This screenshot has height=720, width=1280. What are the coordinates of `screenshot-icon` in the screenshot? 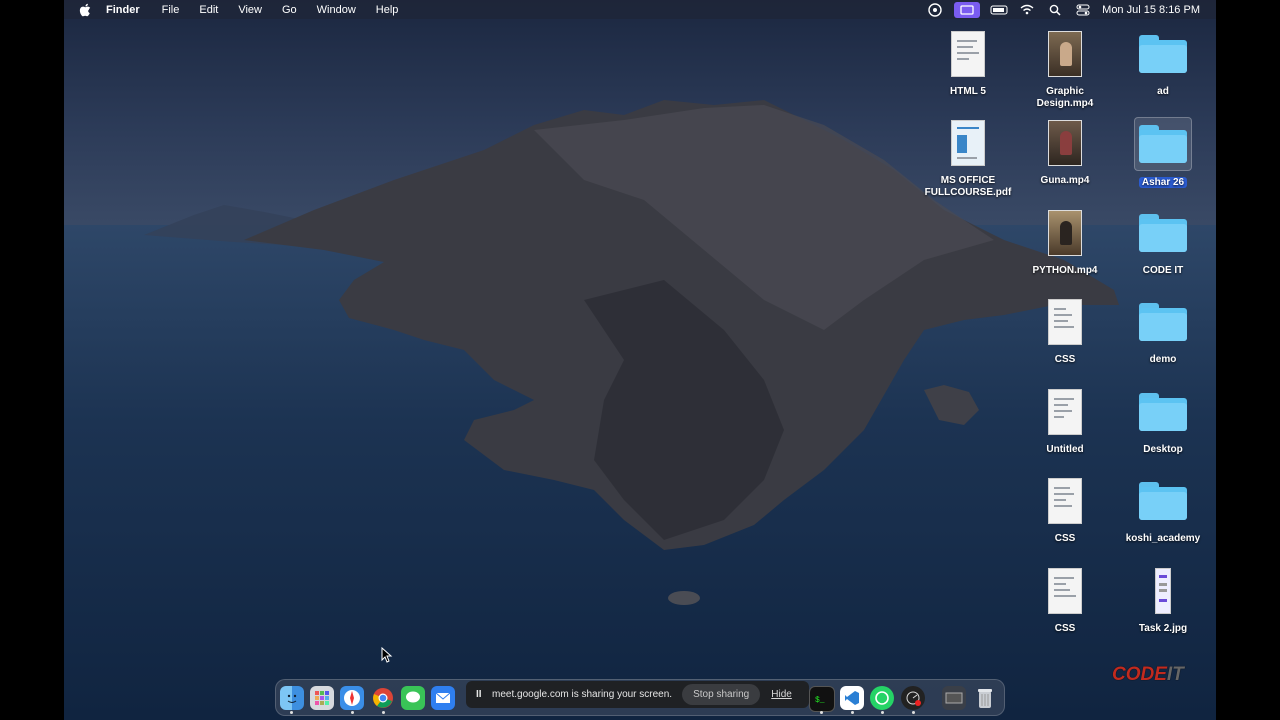 It's located at (954, 698).